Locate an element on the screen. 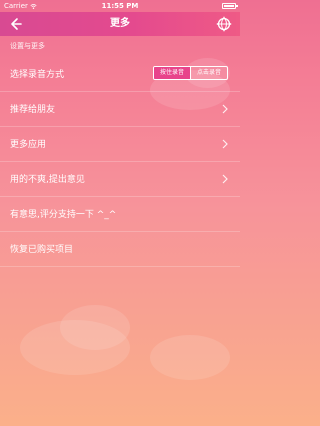 This screenshot has width=320, height=426. list-item-restore-purchases: 恢复已购买项目 is located at coordinates (120, 249).